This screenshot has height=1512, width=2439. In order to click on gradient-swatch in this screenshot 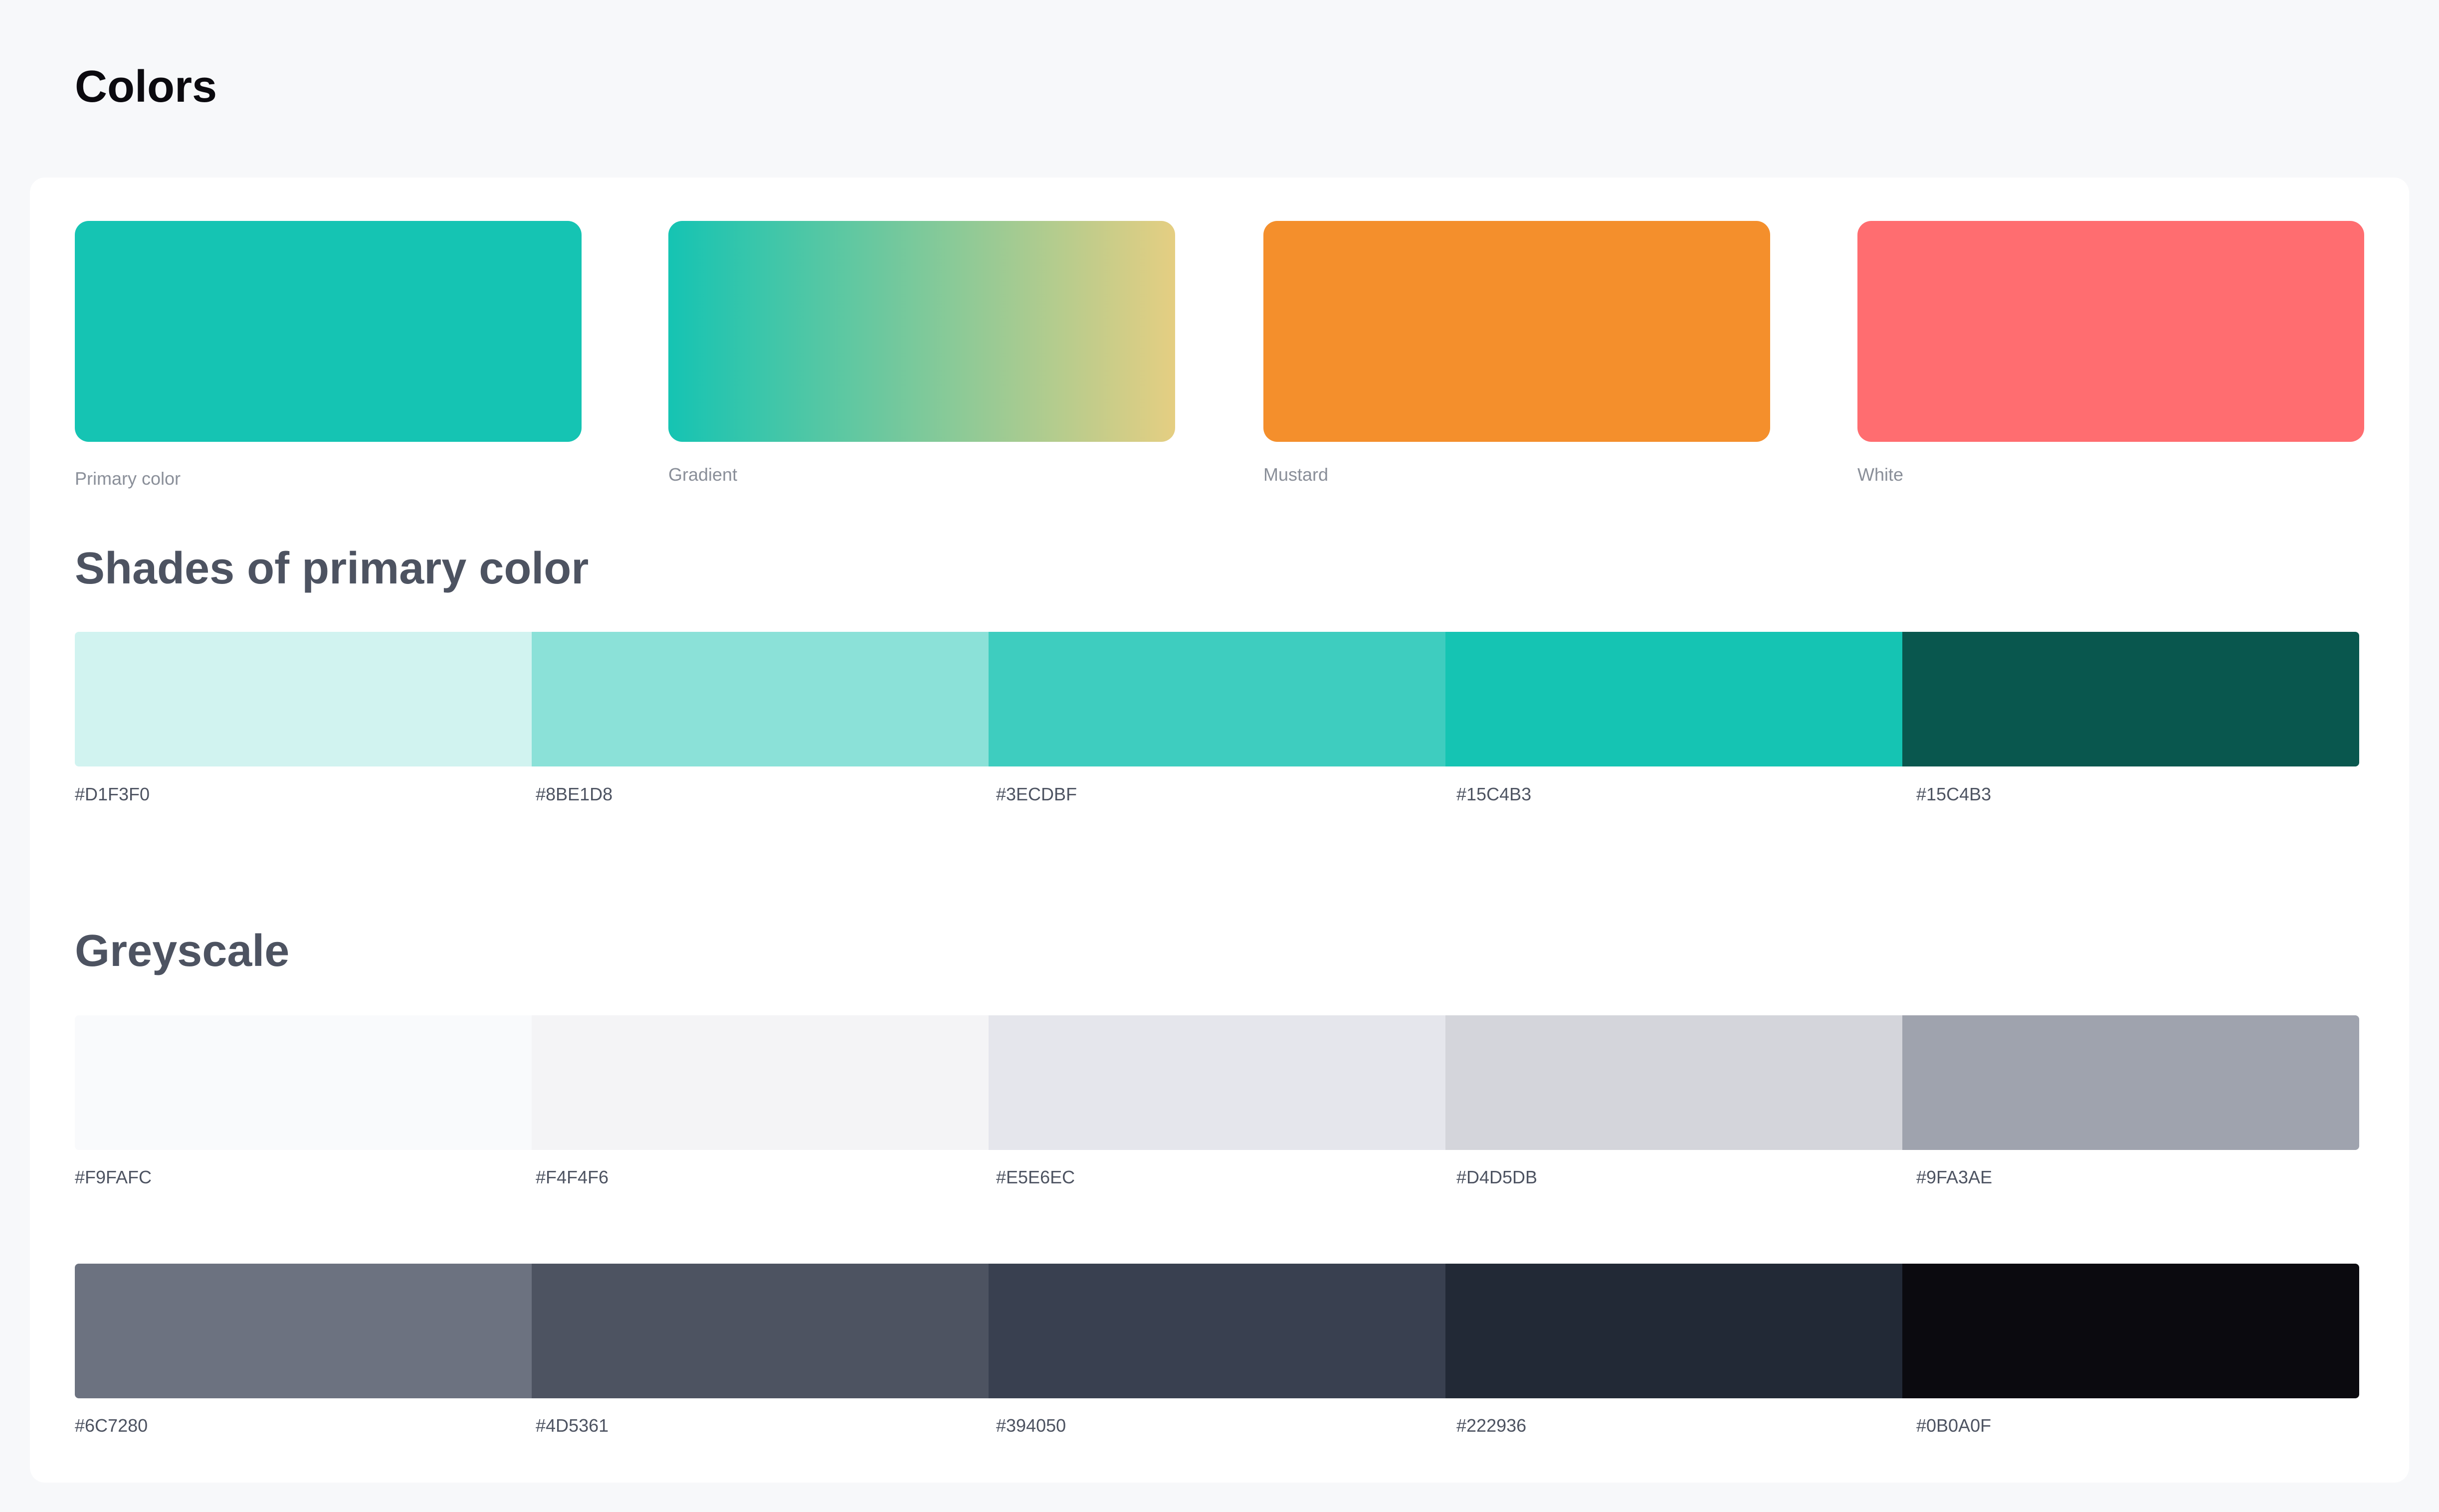, I will do `click(921, 331)`.